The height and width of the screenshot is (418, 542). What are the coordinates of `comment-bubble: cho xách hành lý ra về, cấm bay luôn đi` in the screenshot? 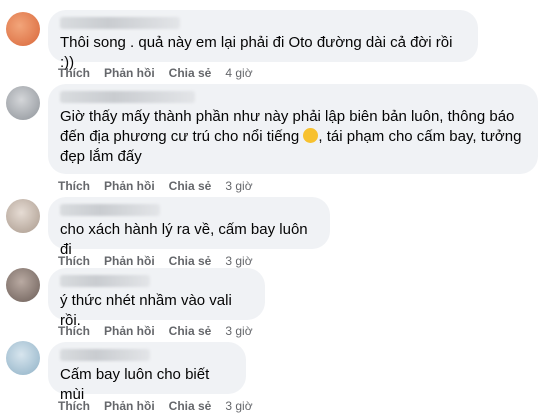 It's located at (189, 227).